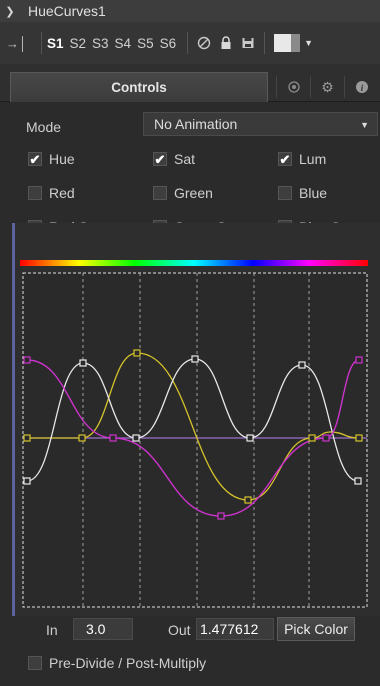 The height and width of the screenshot is (686, 380). I want to click on red-checkbox-label: Red, so click(62, 193).